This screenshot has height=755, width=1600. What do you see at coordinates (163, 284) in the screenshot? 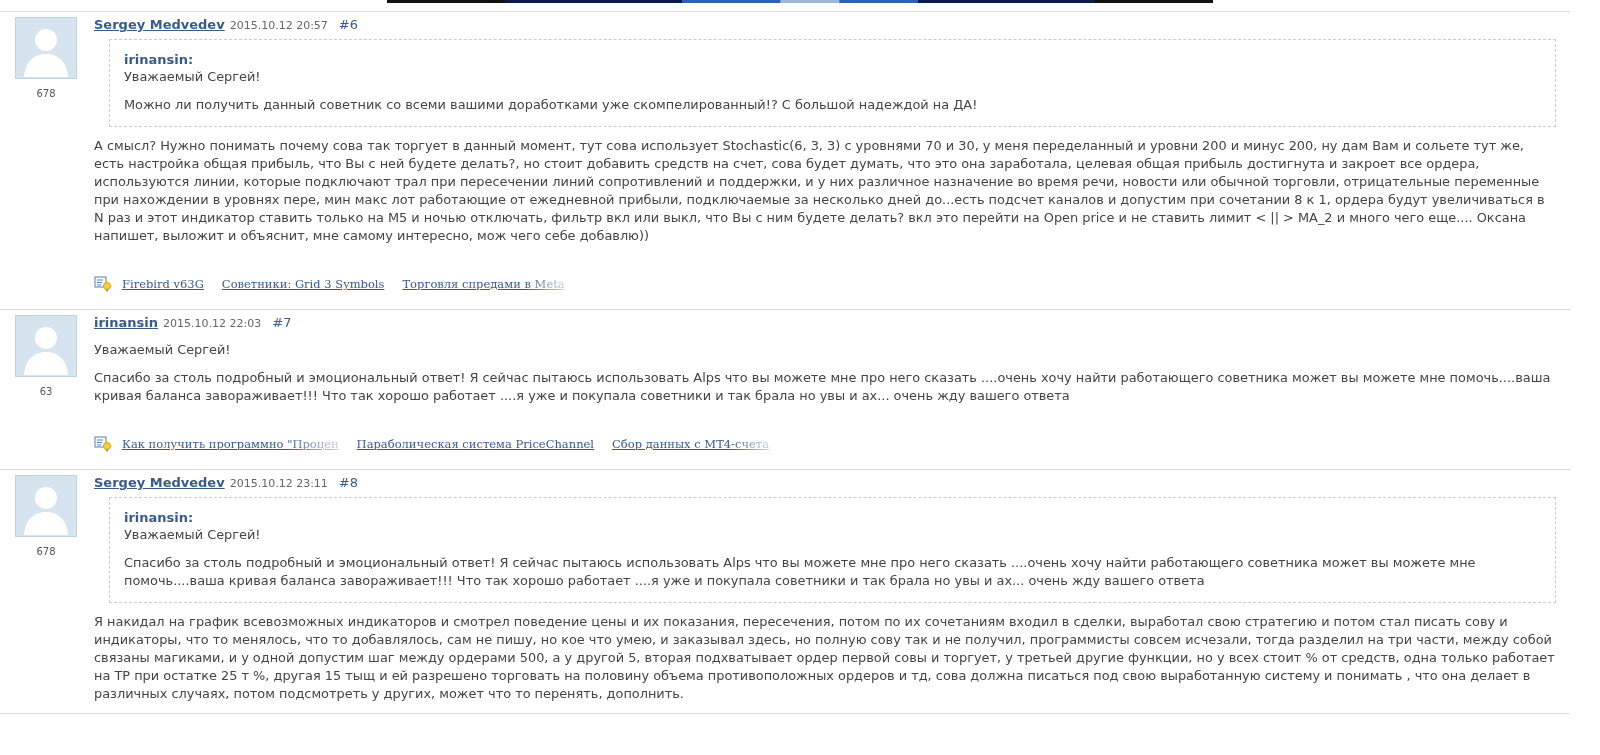
I see `related-link: Firebird v63G` at bounding box center [163, 284].